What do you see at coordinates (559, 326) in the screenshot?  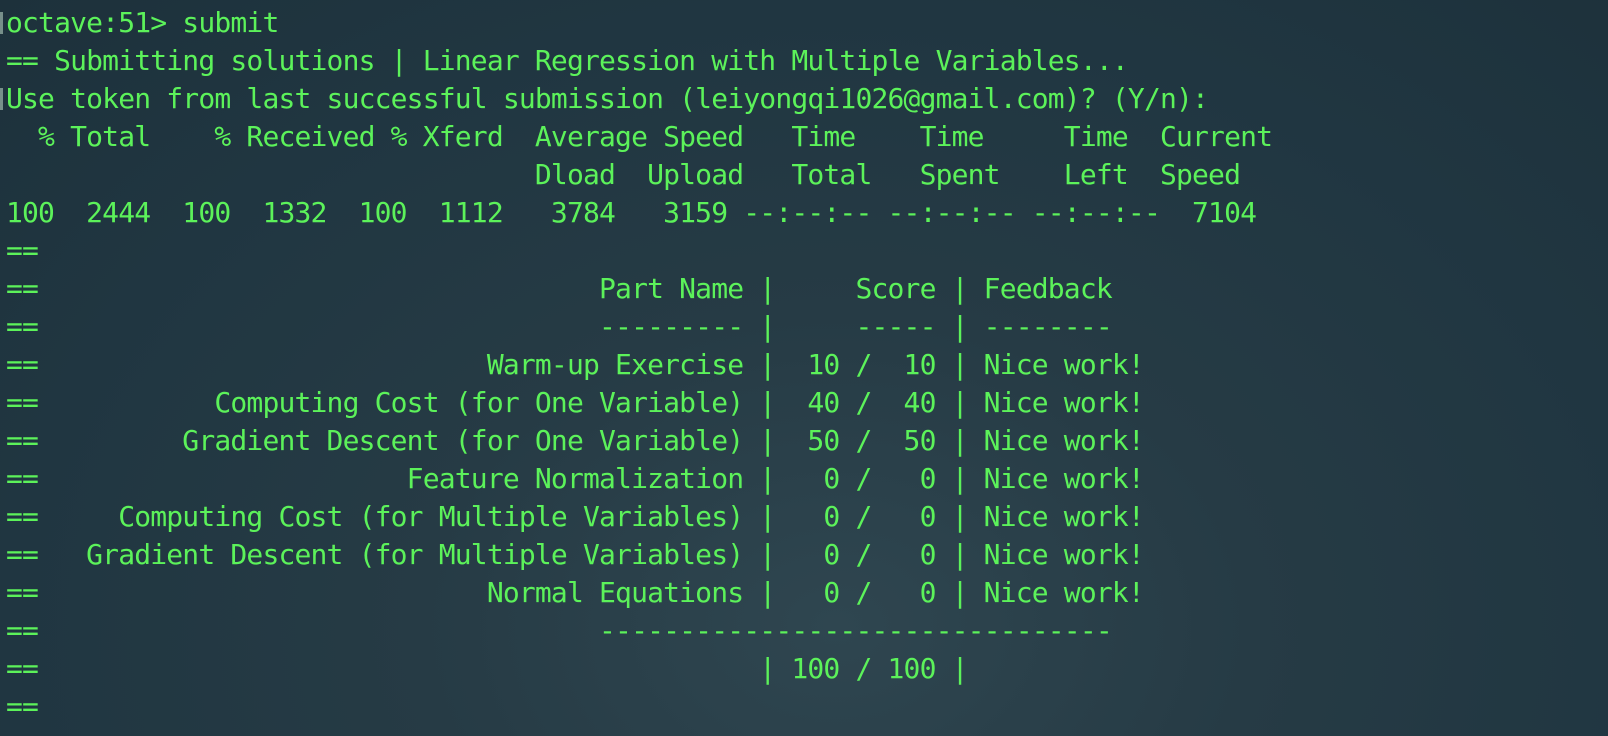 I see `result-table-rule: == --------- | ----- | --------` at bounding box center [559, 326].